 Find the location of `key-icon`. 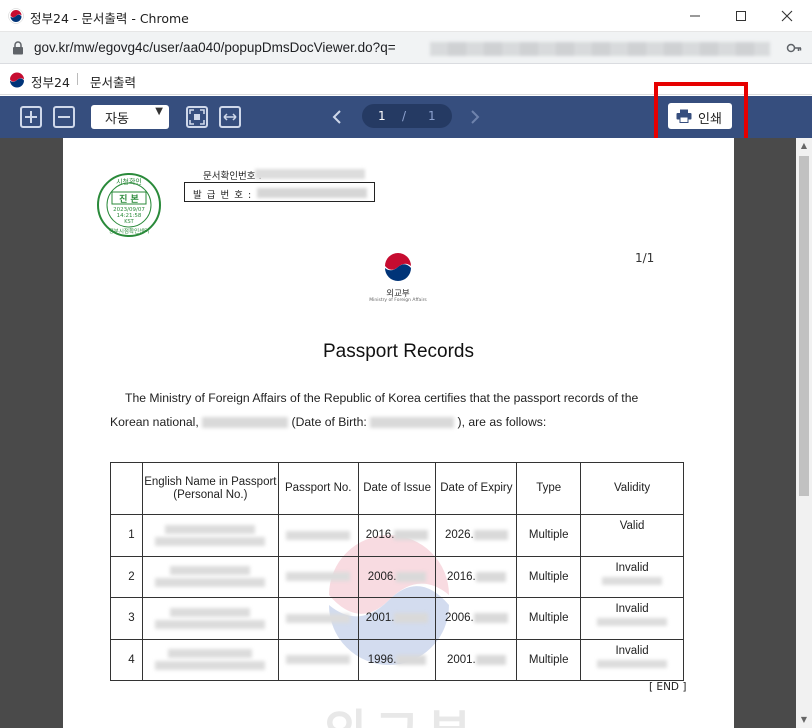

key-icon is located at coordinates (794, 48).